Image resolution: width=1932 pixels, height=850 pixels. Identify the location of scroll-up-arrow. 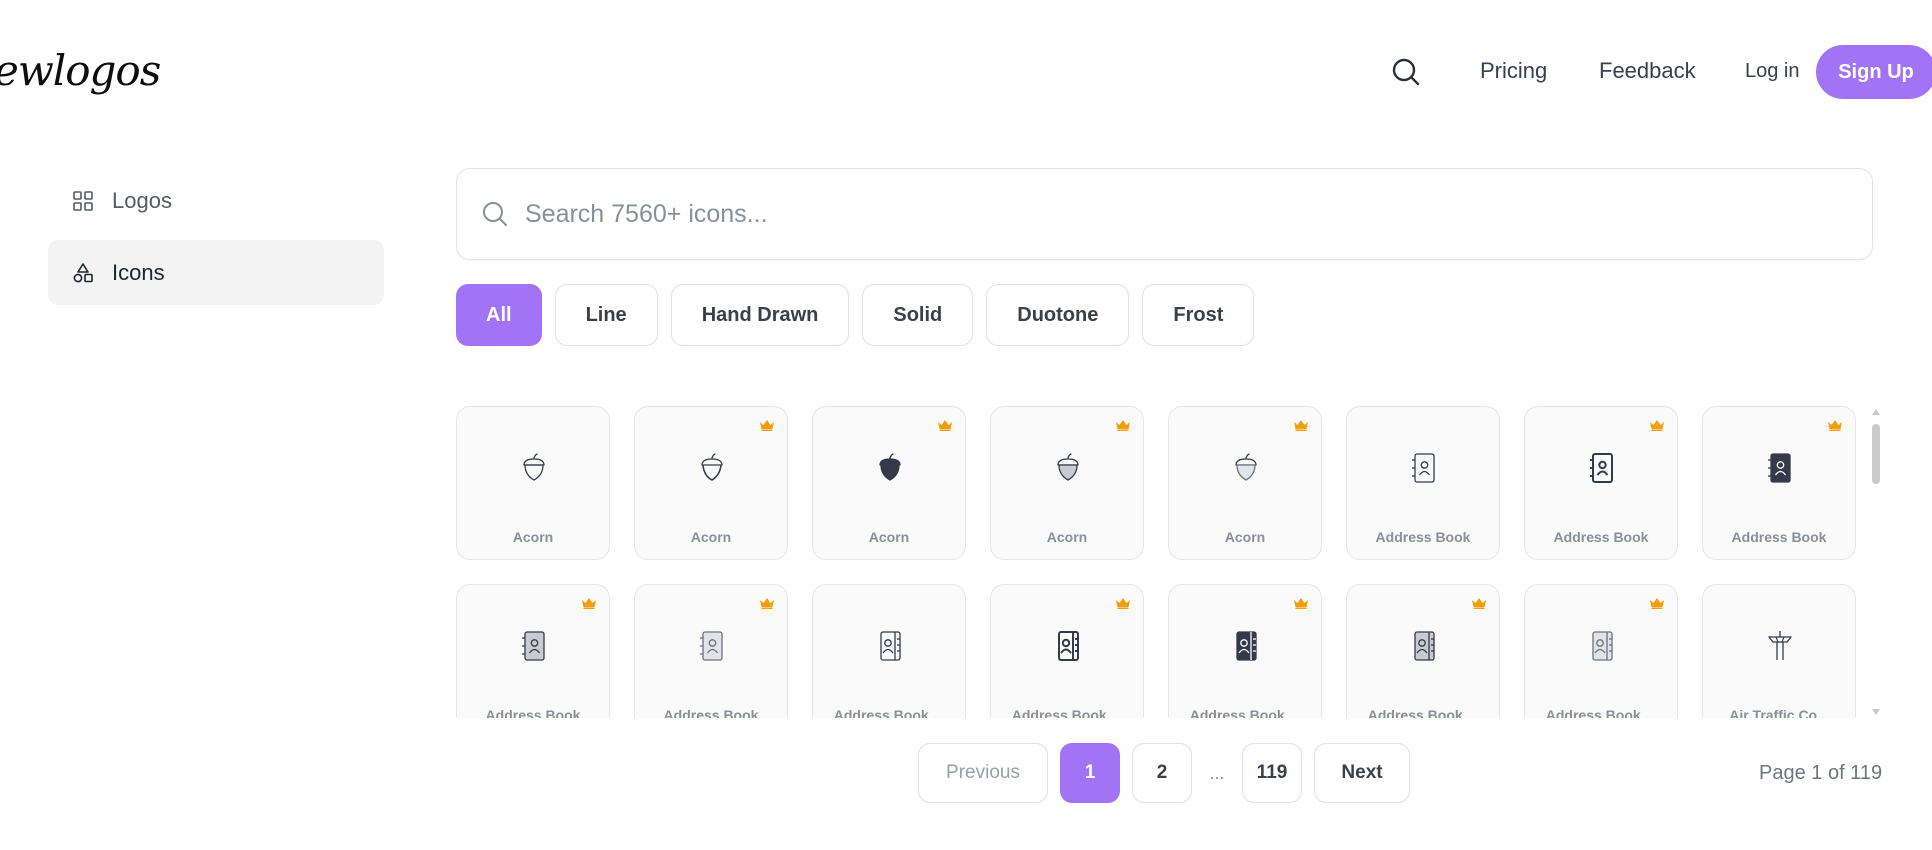
(1876, 412).